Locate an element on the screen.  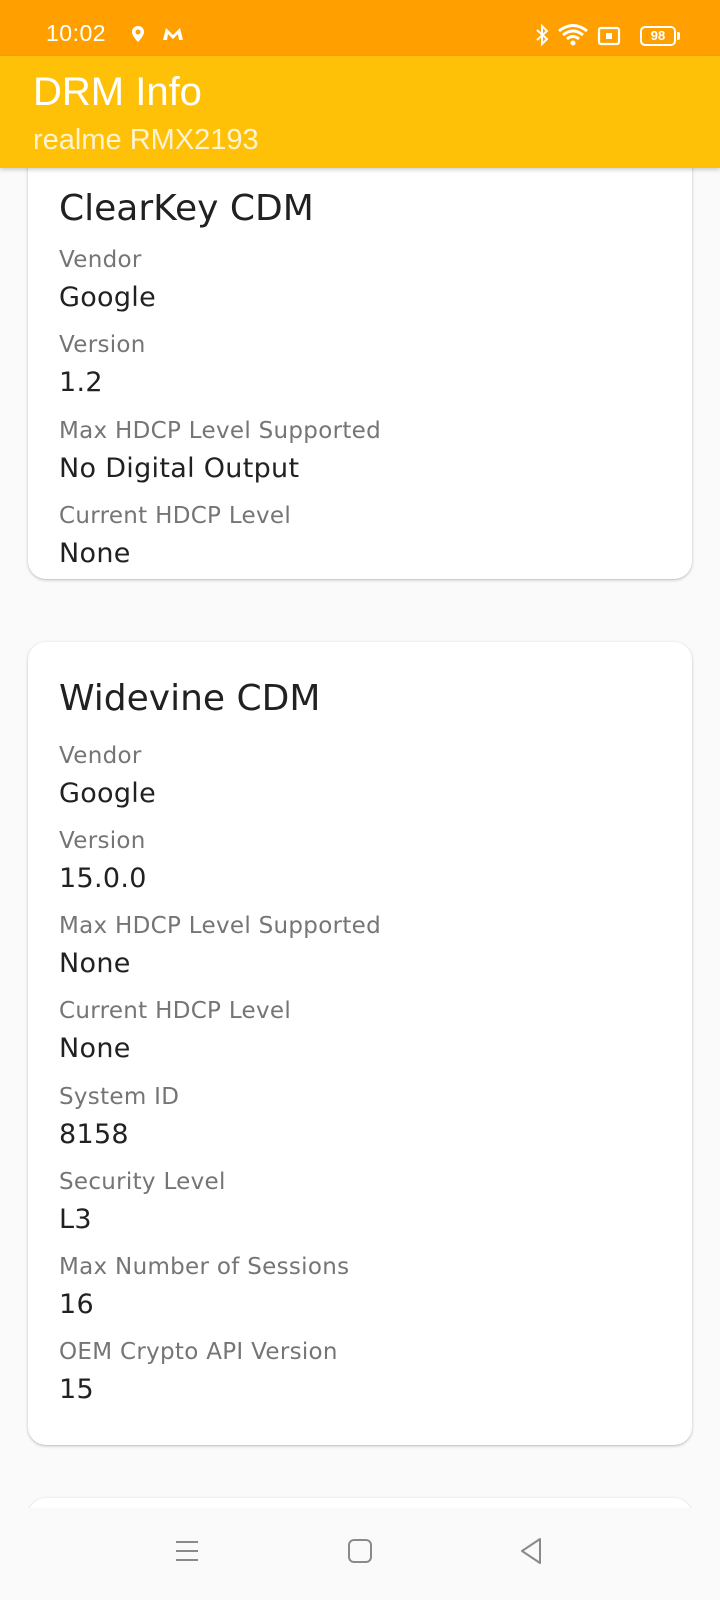
app-title: DRM Info is located at coordinates (117, 92).